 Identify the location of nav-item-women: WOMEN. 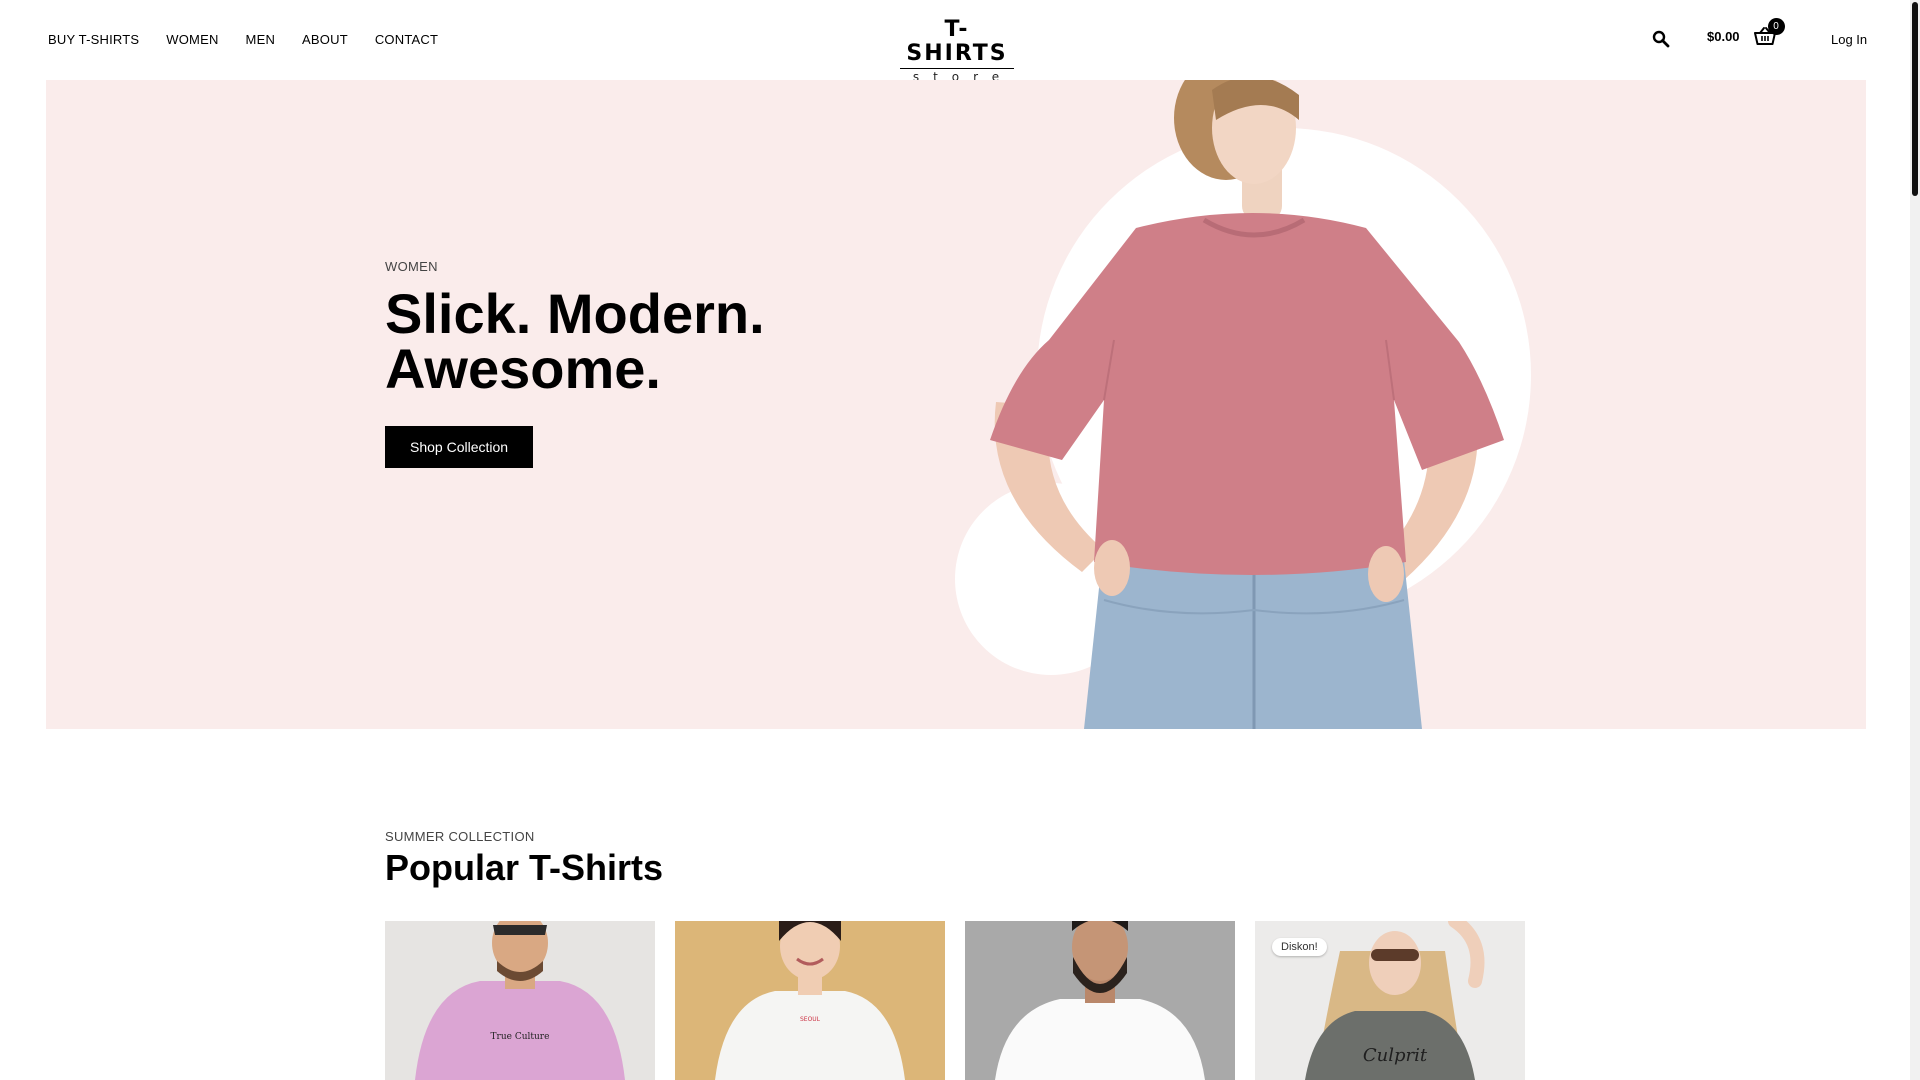
(192, 39).